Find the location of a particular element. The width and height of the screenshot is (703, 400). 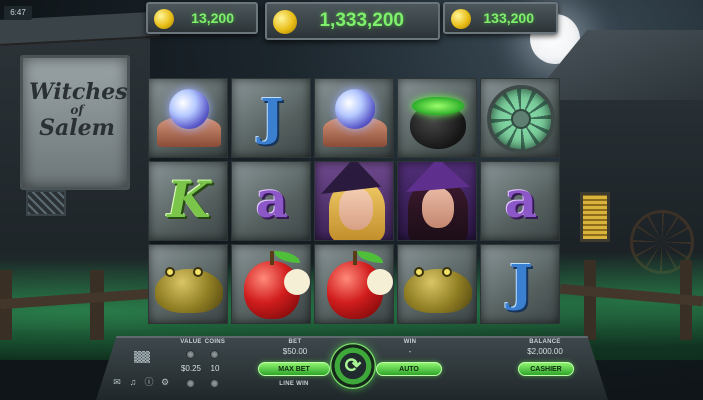

speaker-icon: ♫ is located at coordinates (133, 382).